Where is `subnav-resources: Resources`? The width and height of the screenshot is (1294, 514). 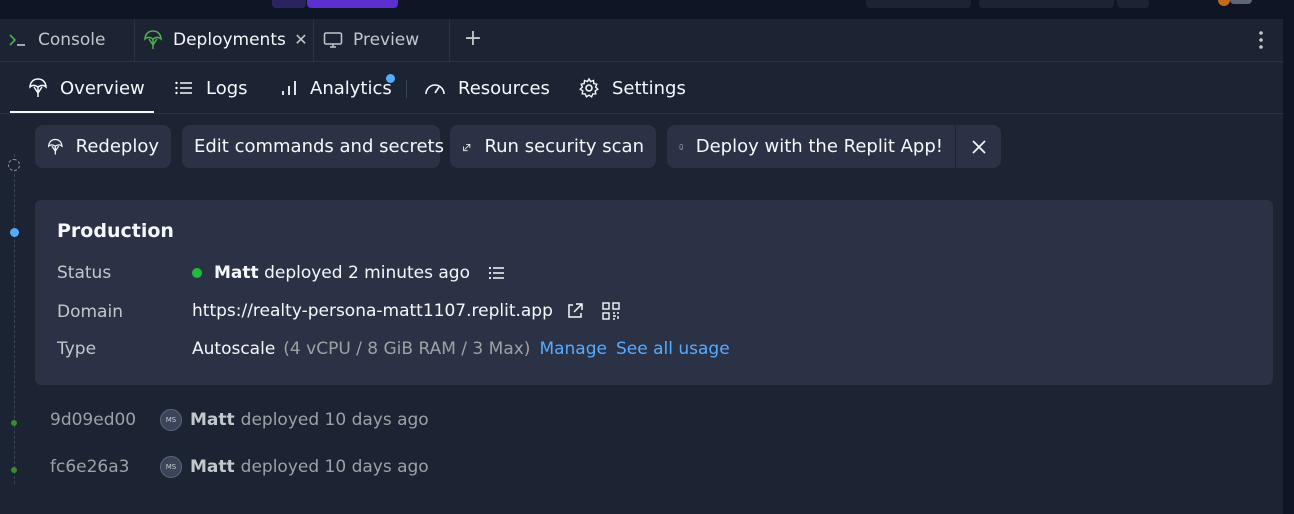
subnav-resources: Resources is located at coordinates (487, 88).